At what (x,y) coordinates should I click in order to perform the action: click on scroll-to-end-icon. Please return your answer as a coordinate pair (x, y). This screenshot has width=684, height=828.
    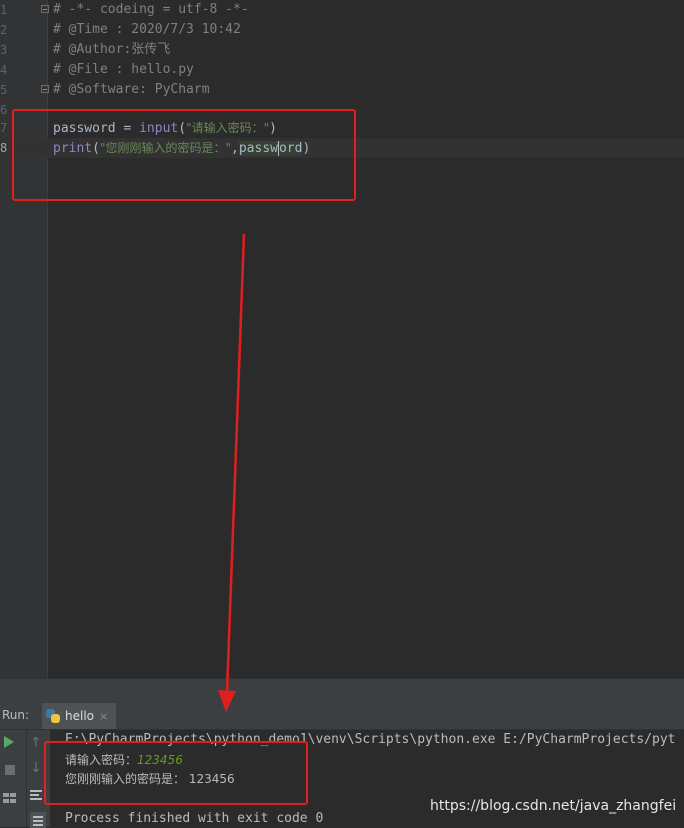
    Looking at the image, I should click on (38, 820).